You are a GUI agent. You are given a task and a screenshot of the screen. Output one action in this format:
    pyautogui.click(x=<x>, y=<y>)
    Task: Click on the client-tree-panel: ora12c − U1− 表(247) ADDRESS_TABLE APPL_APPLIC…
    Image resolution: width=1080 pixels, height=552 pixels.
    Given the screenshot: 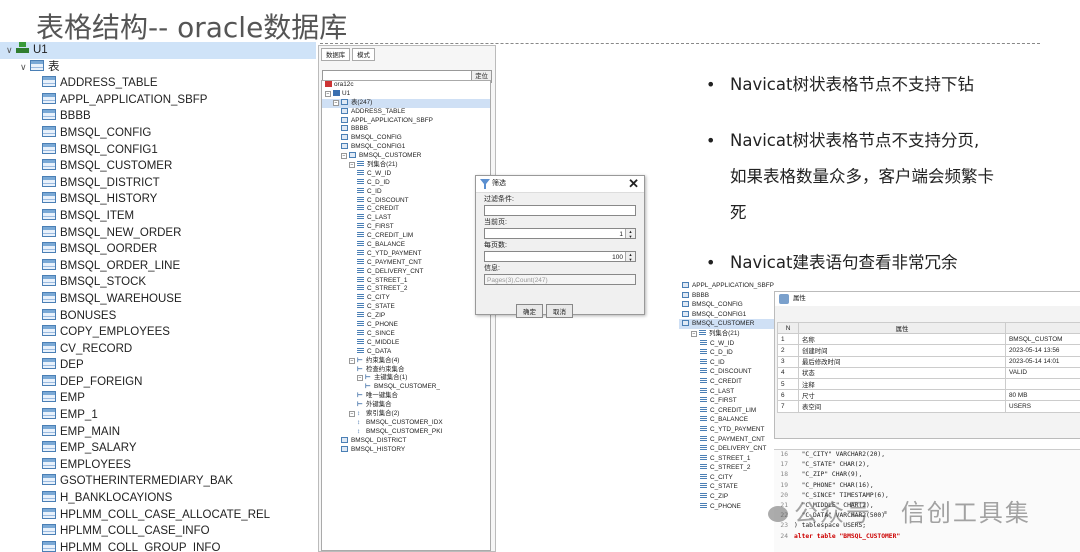 What is the action you would take?
    pyautogui.click(x=406, y=315)
    